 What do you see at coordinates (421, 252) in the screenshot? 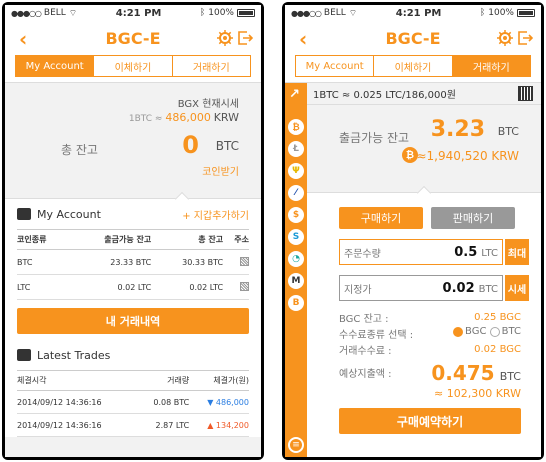
I see `quantity-field: 주문수량 0.5 LTC` at bounding box center [421, 252].